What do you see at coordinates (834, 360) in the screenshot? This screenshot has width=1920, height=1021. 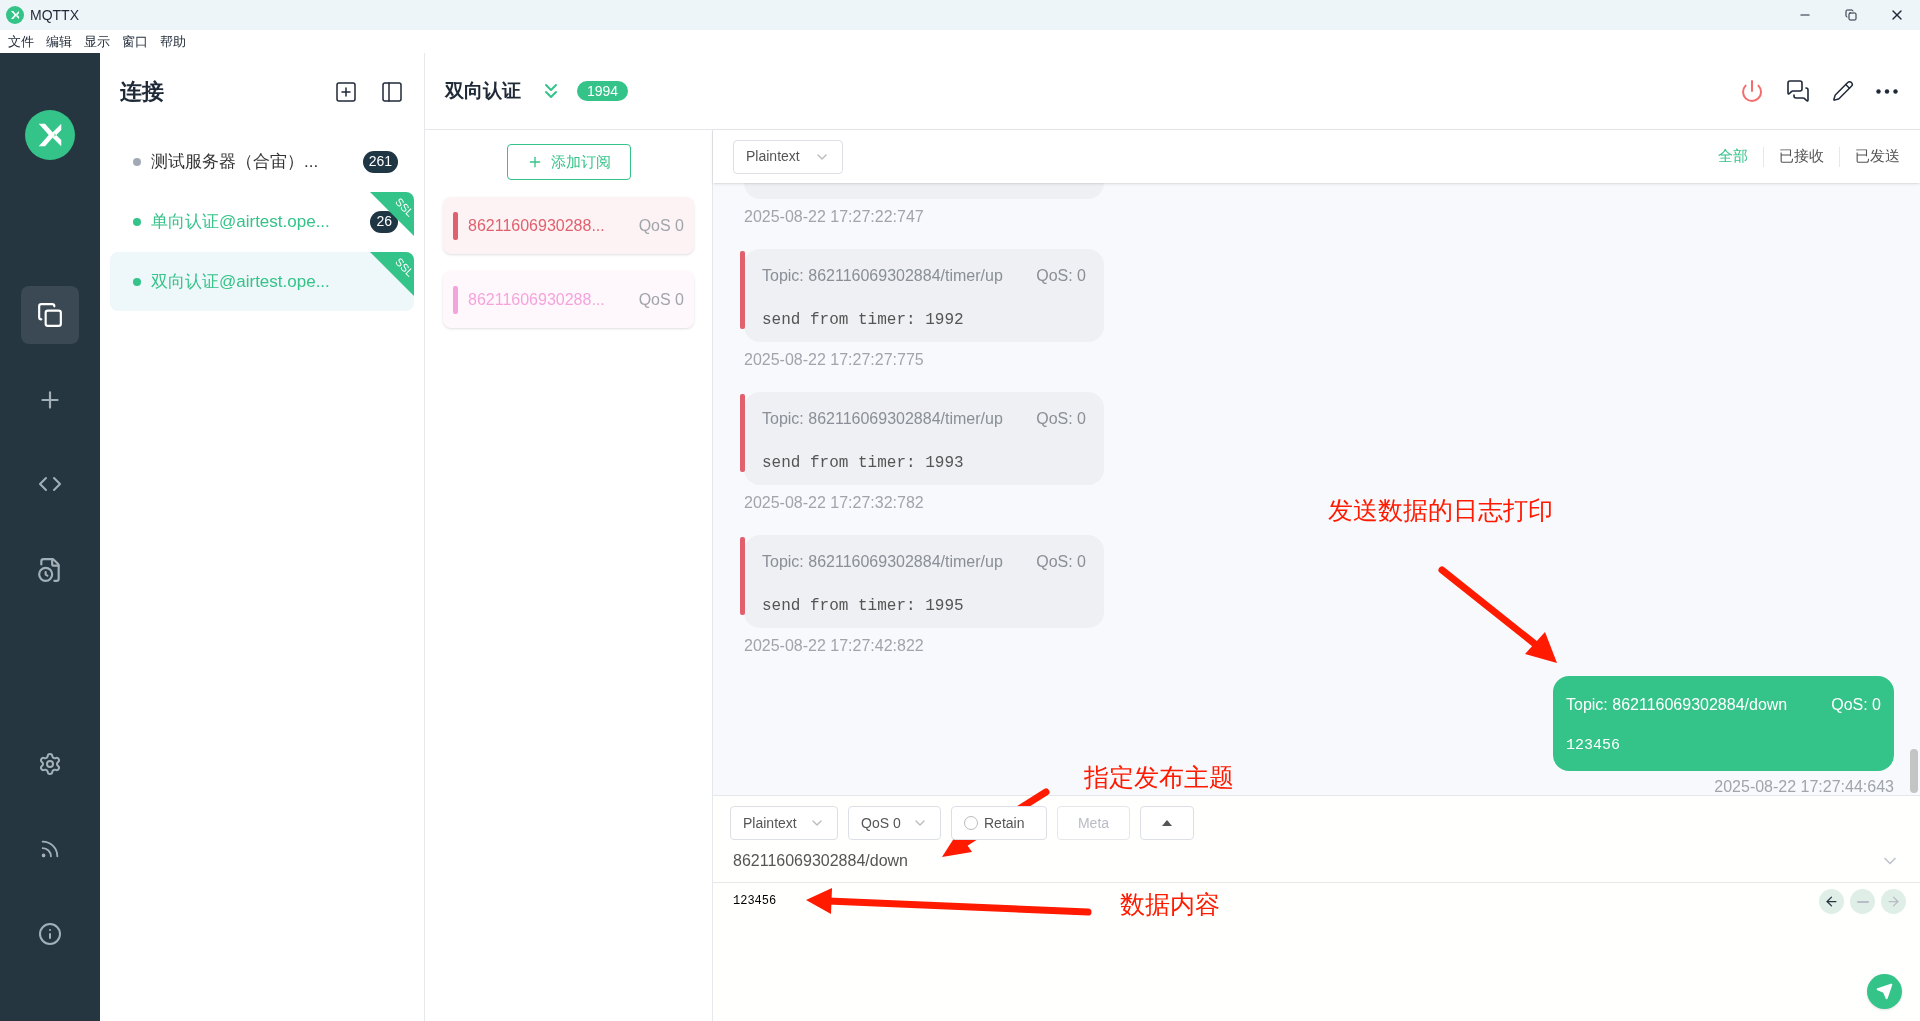 I see `message-time: 2025-08-22 17:27:27:775` at bounding box center [834, 360].